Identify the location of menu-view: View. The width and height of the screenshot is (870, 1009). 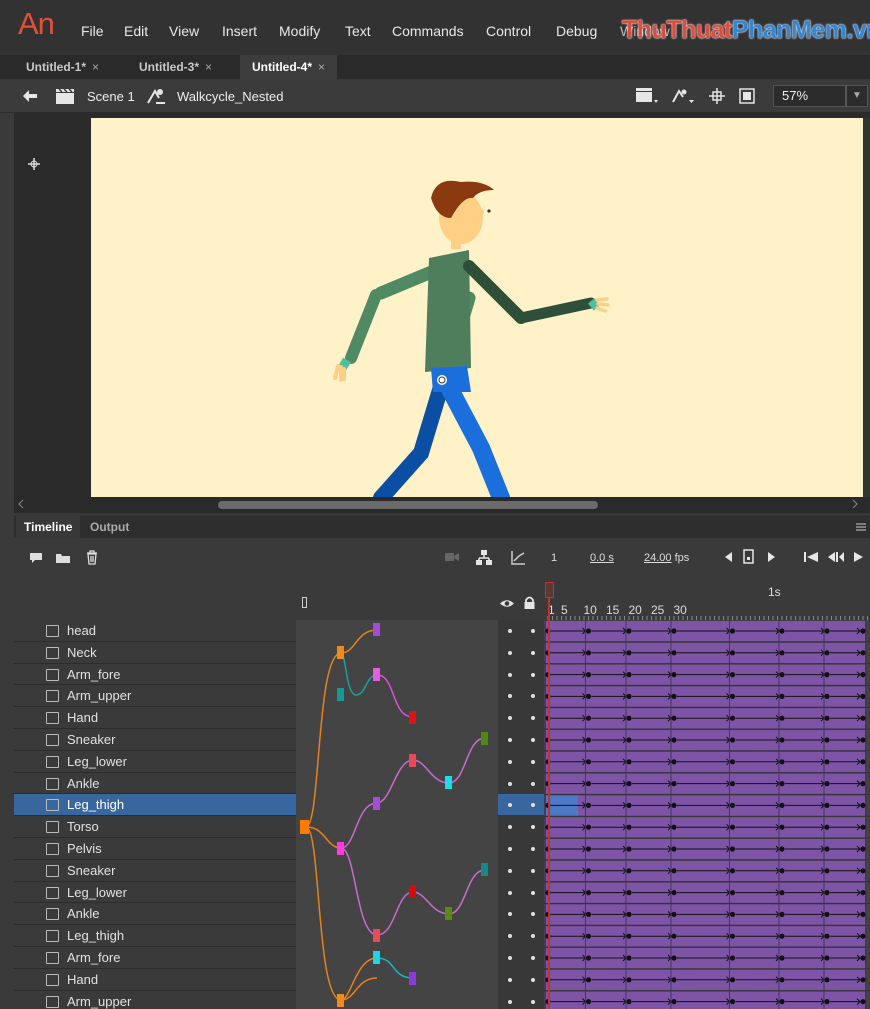
(184, 31).